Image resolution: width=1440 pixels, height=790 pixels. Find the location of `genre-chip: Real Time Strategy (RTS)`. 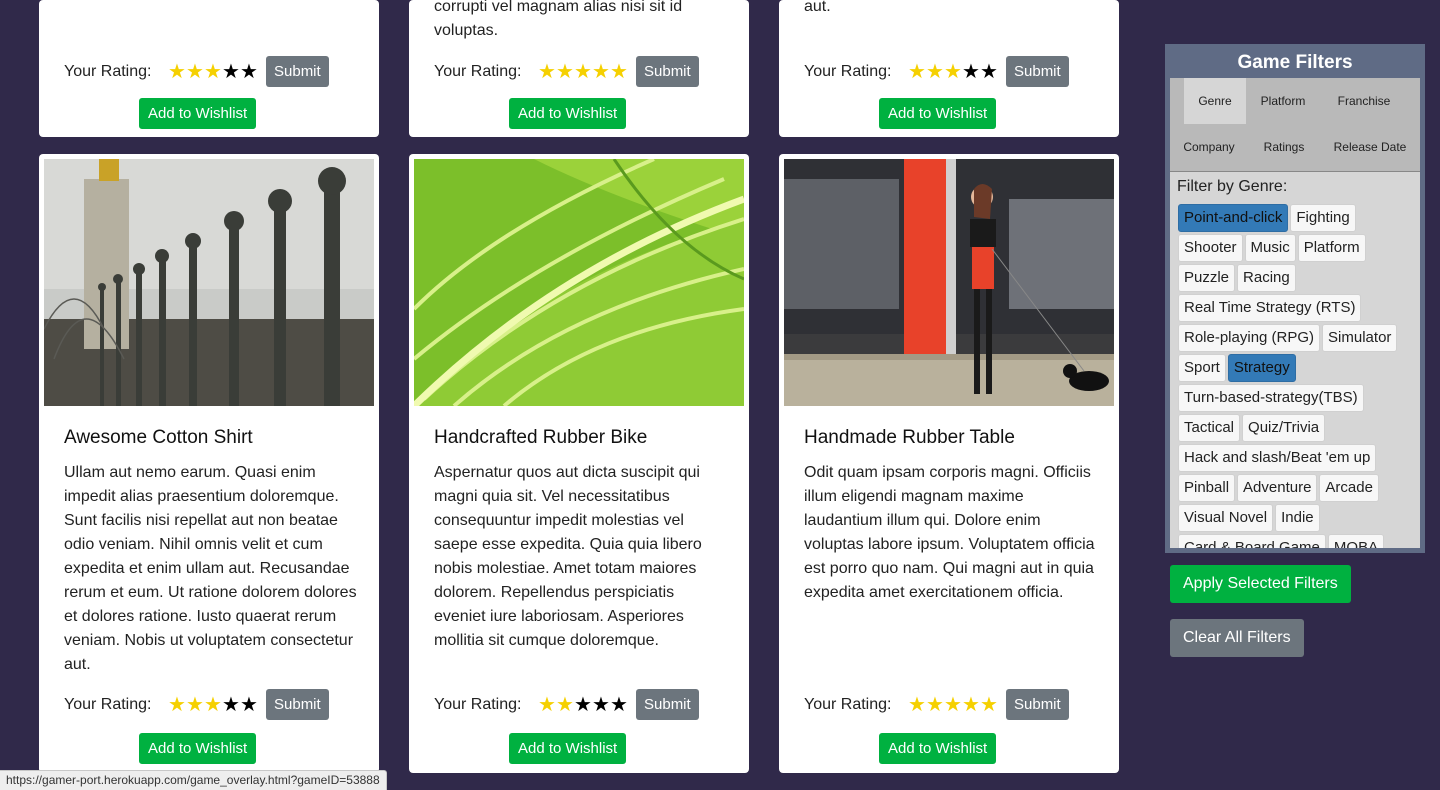

genre-chip: Real Time Strategy (RTS) is located at coordinates (1270, 308).